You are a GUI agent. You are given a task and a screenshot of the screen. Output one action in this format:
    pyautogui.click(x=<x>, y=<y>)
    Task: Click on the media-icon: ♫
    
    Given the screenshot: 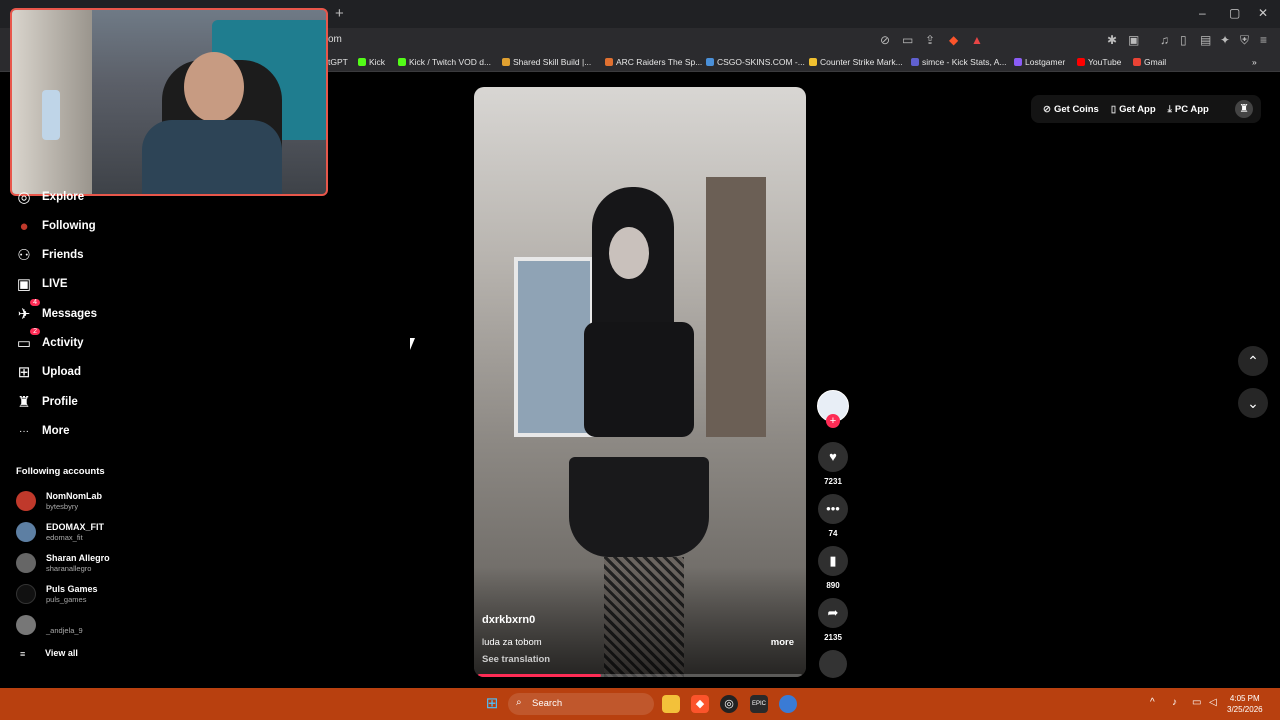 What is the action you would take?
    pyautogui.click(x=1164, y=40)
    